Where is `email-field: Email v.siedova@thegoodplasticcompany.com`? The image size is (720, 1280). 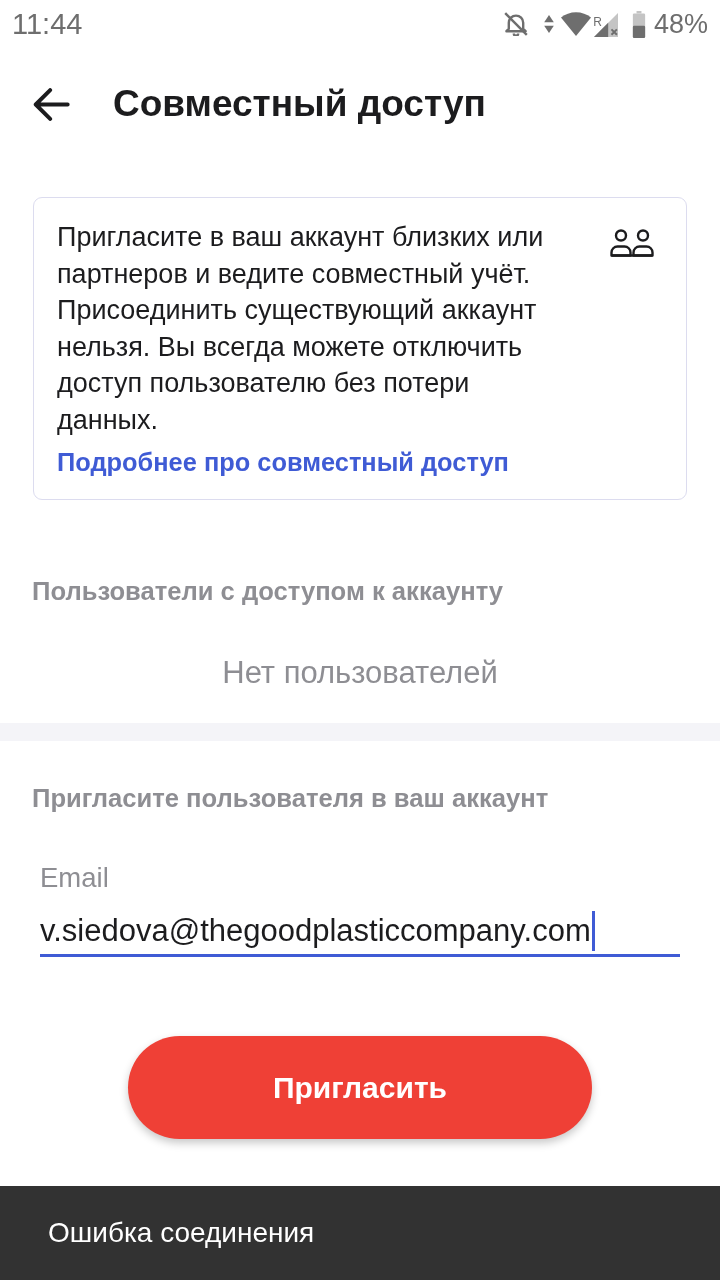
email-field: Email v.siedova@thegoodplasticcompany.com is located at coordinates (360, 909).